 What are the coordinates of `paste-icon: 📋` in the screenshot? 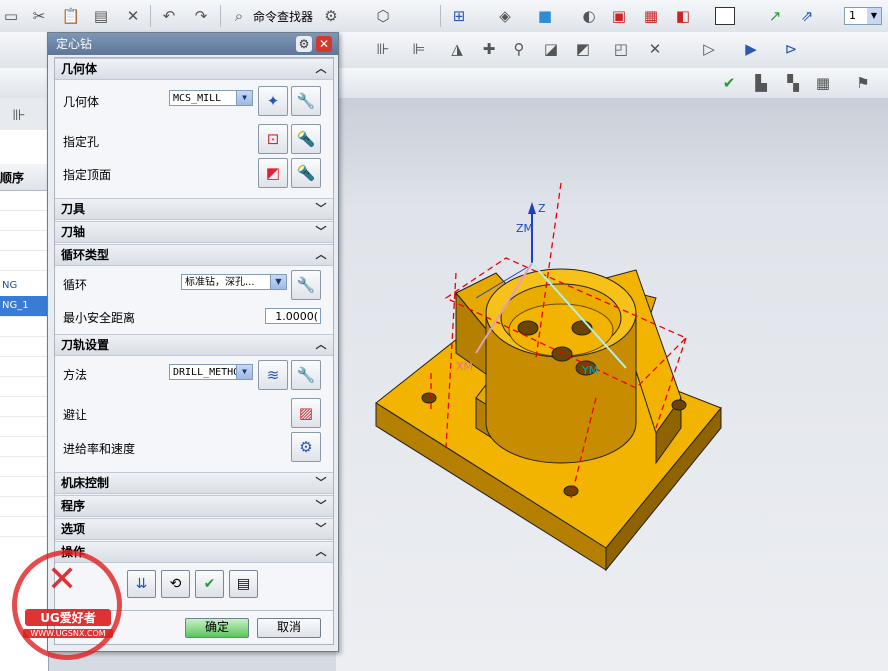 It's located at (71, 16).